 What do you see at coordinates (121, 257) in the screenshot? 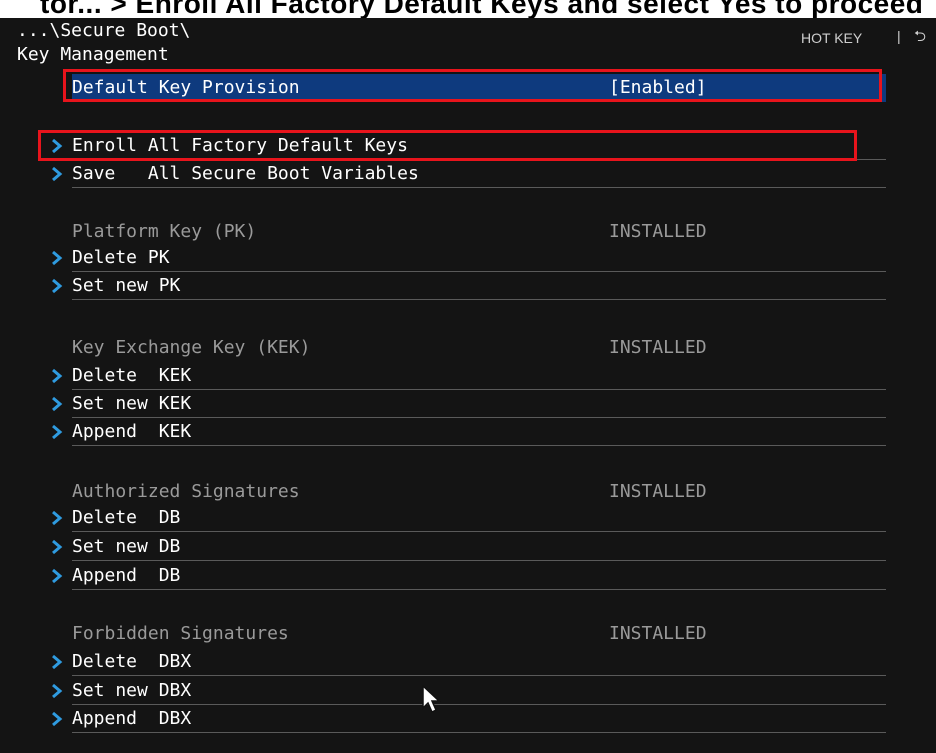
I see `menu-item-label: Delete PK` at bounding box center [121, 257].